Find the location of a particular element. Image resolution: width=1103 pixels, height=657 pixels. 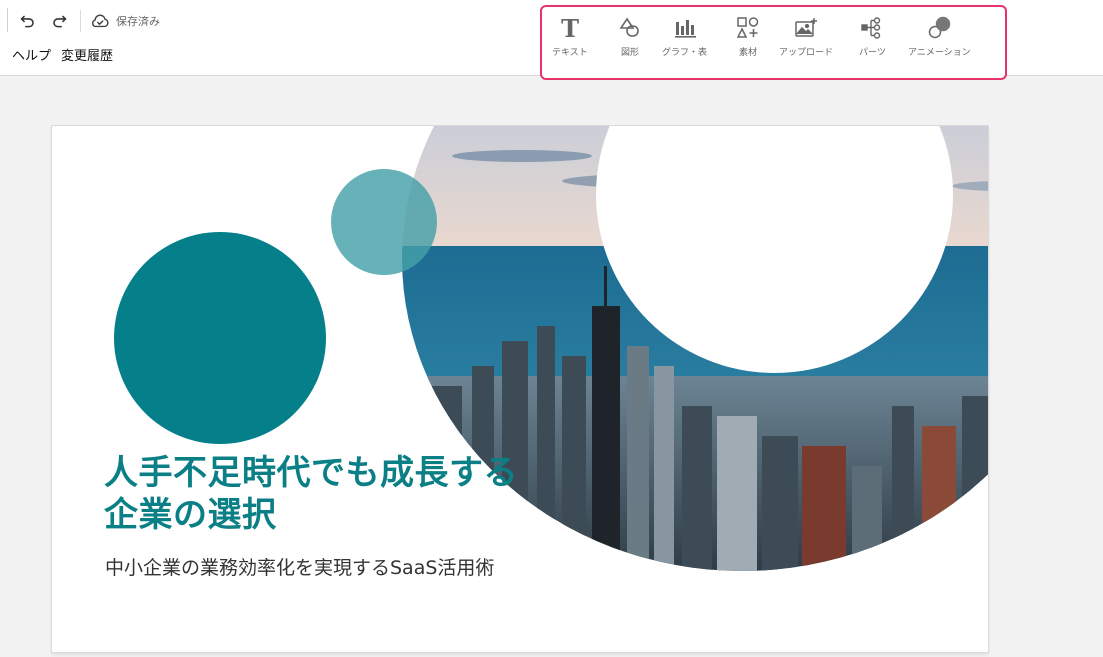

menu-help: ヘルプ is located at coordinates (31, 54).